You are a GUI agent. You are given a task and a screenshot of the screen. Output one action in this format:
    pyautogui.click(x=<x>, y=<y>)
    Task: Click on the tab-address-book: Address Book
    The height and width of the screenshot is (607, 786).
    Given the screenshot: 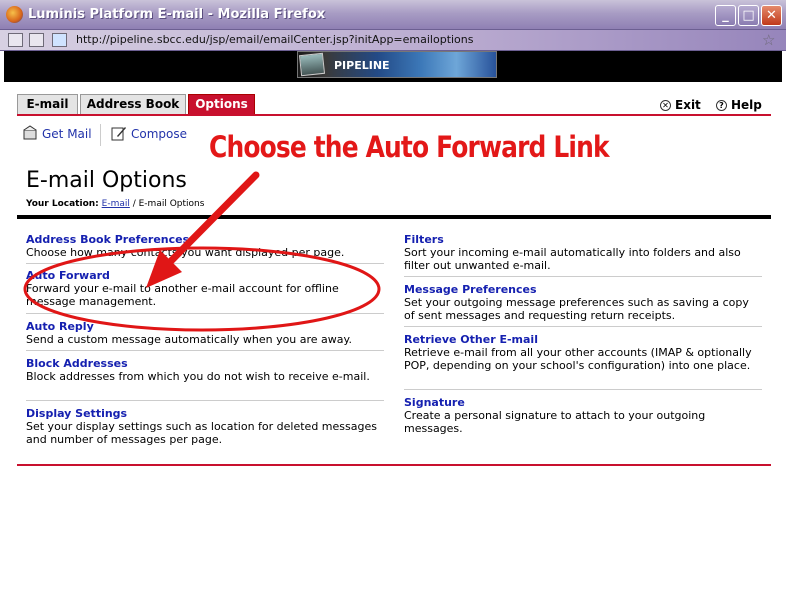 What is the action you would take?
    pyautogui.click(x=133, y=104)
    